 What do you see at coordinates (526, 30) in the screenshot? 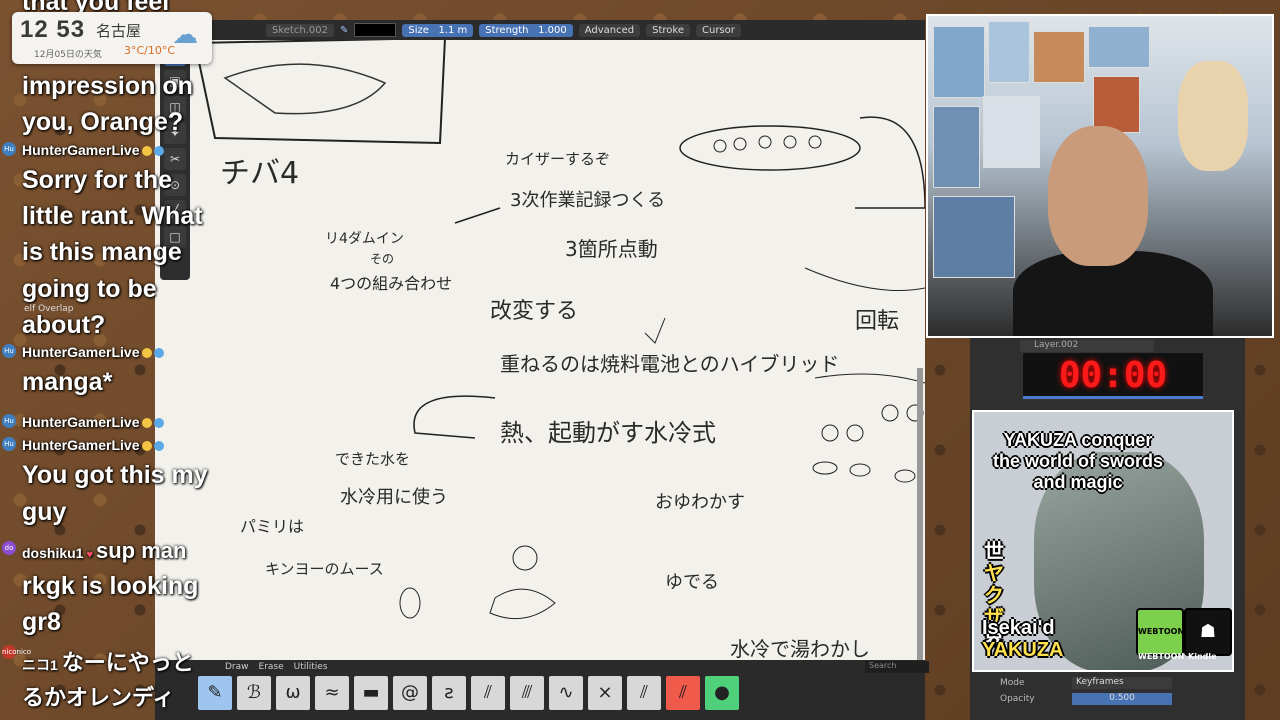
I see `strength-field: Strength 1.000` at bounding box center [526, 30].